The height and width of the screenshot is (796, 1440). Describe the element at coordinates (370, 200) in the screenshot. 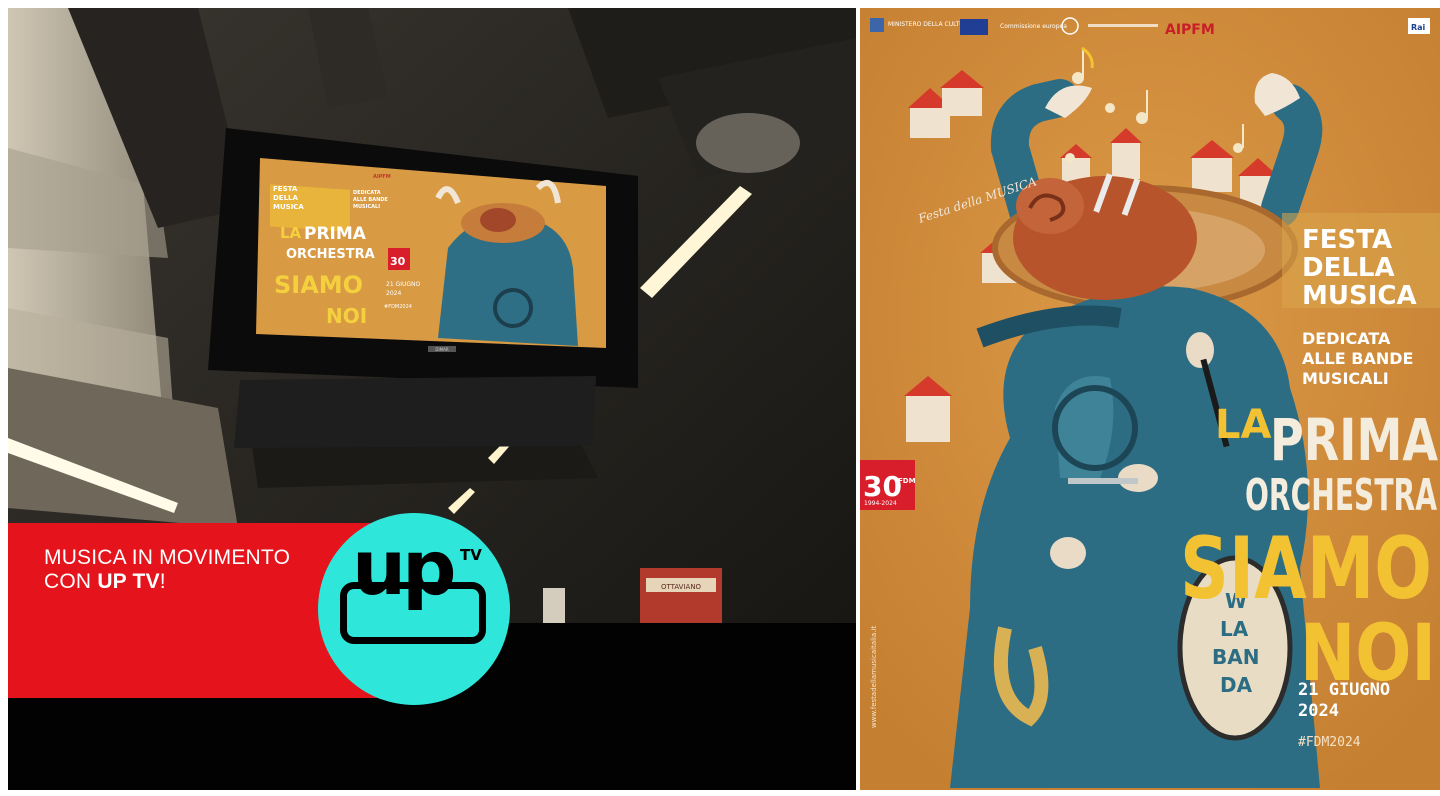

I see `svg-text: ALLE BANDE` at that location.